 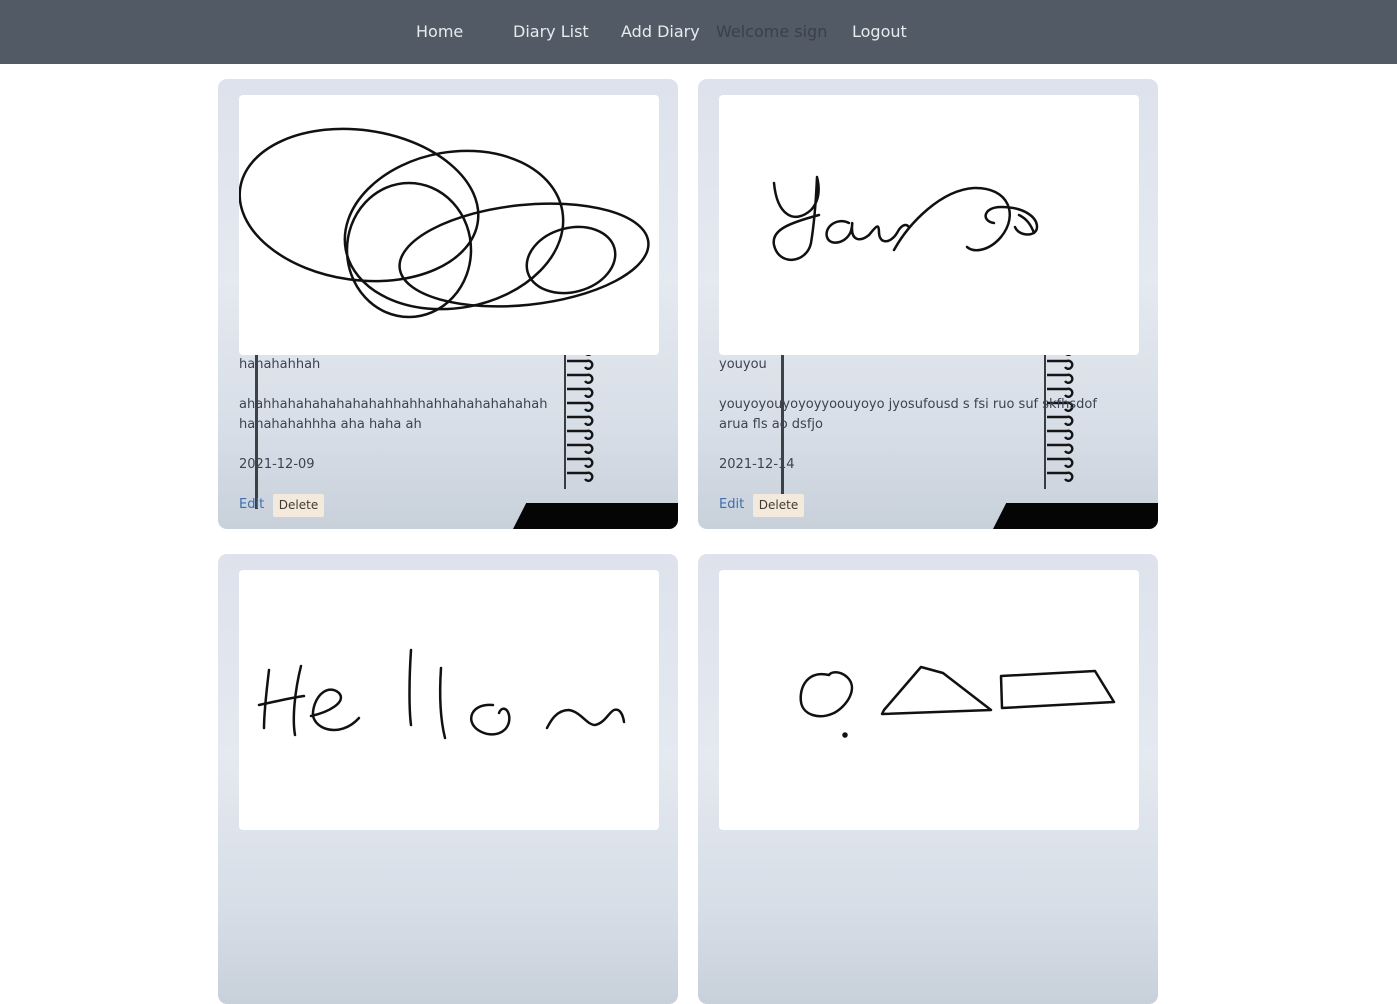 I want to click on nav-diary-list-link: Diary List, so click(x=551, y=32).